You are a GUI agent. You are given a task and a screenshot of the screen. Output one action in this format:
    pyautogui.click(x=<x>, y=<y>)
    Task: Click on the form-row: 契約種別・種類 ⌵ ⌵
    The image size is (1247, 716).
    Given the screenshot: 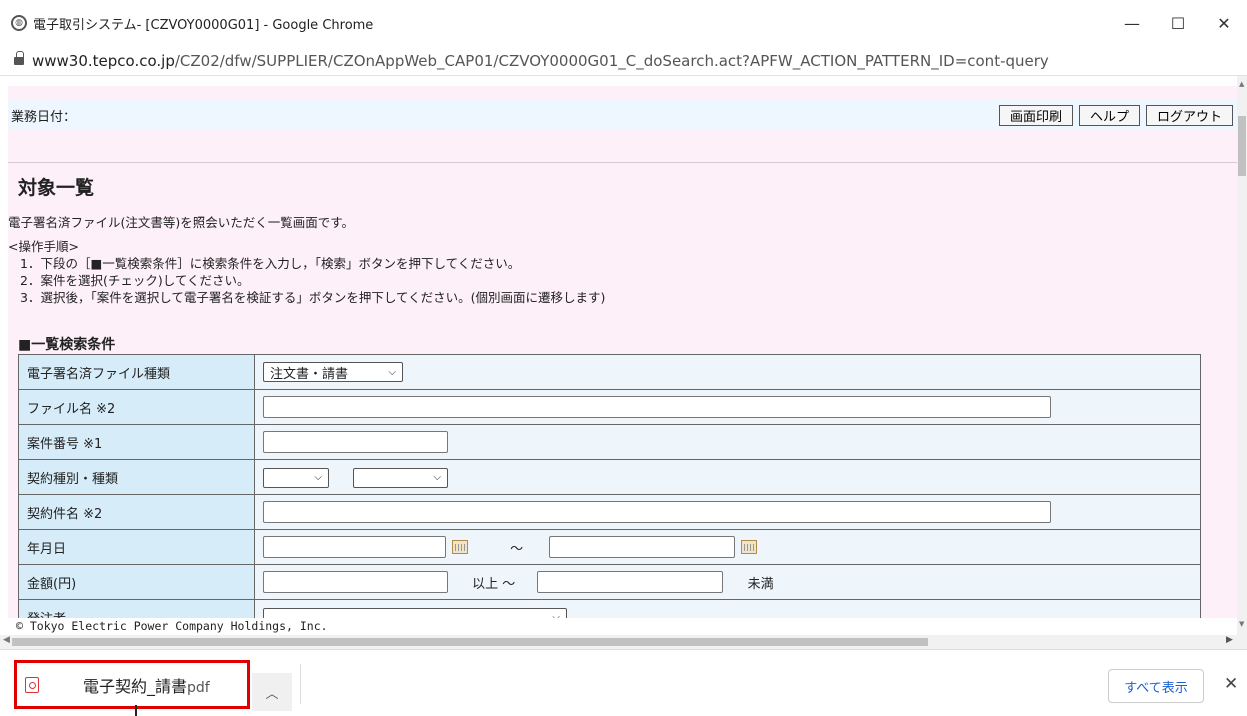 What is the action you would take?
    pyautogui.click(x=609, y=477)
    